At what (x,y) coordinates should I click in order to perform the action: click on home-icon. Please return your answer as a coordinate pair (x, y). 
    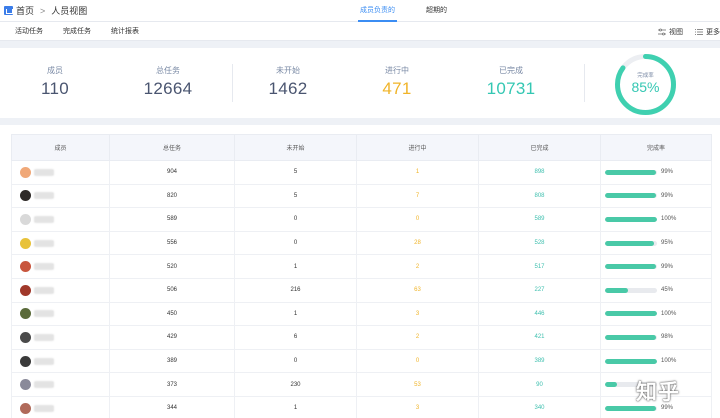
    Looking at the image, I should click on (8, 10).